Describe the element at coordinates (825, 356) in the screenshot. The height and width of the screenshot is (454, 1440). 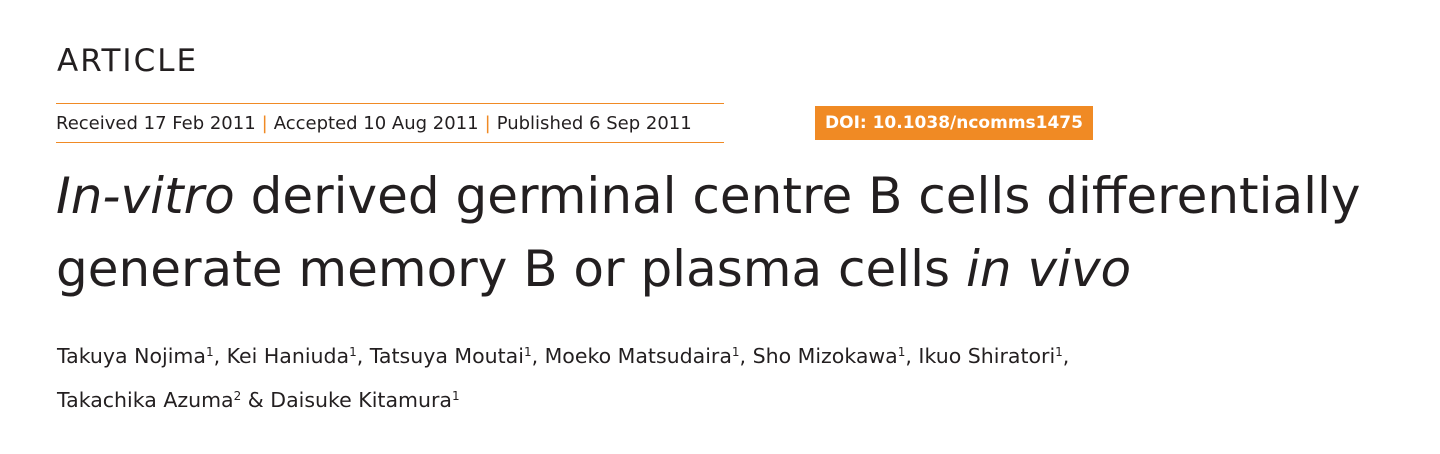
I see `author-name: Sho Mizokawa` at that location.